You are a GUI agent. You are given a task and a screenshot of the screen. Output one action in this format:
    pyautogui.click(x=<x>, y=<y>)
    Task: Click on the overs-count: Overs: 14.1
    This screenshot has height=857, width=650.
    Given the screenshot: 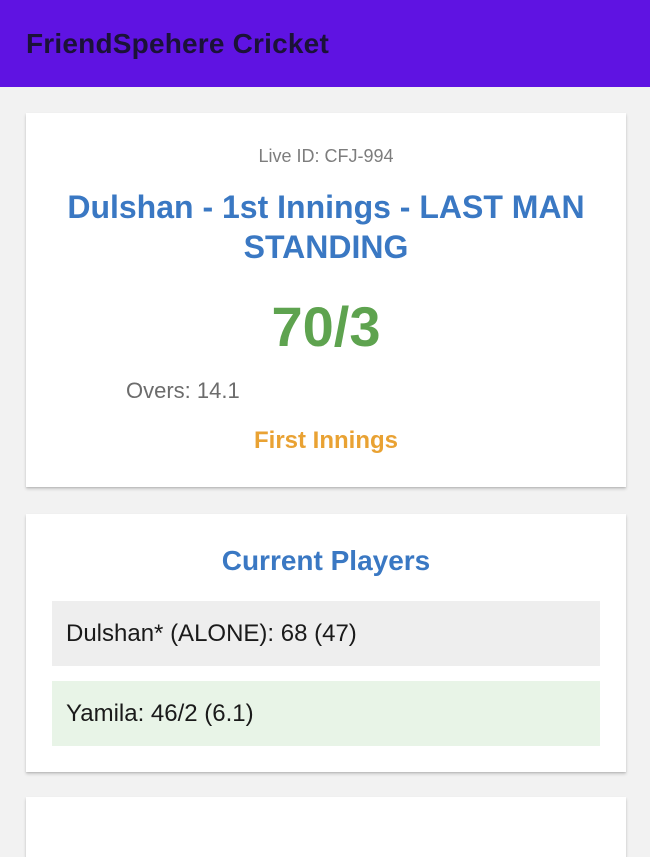 What is the action you would take?
    pyautogui.click(x=183, y=390)
    